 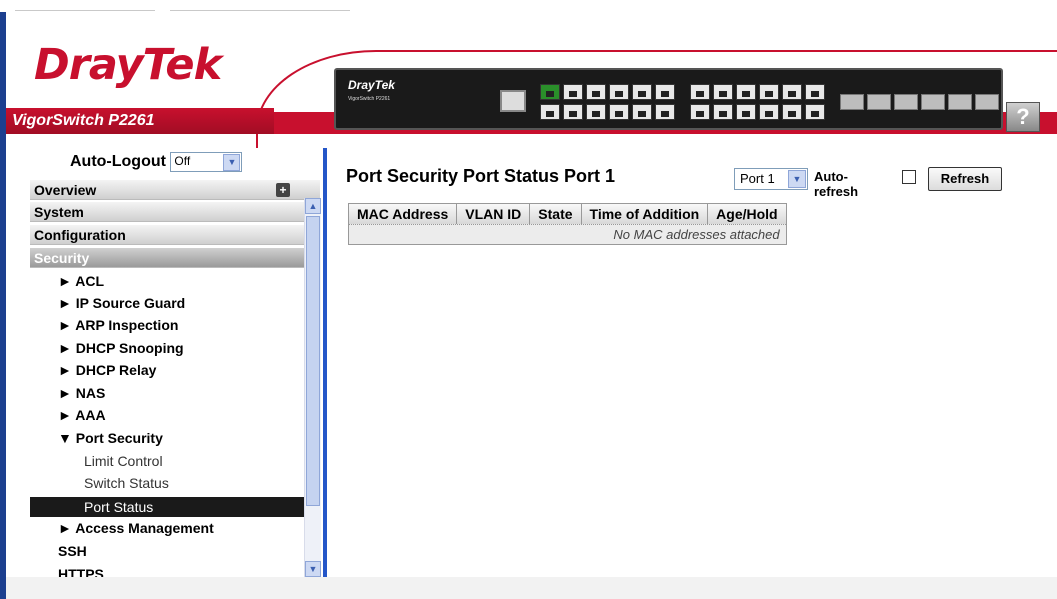 I want to click on auto-logout-label: Auto-Logout, so click(x=118, y=162).